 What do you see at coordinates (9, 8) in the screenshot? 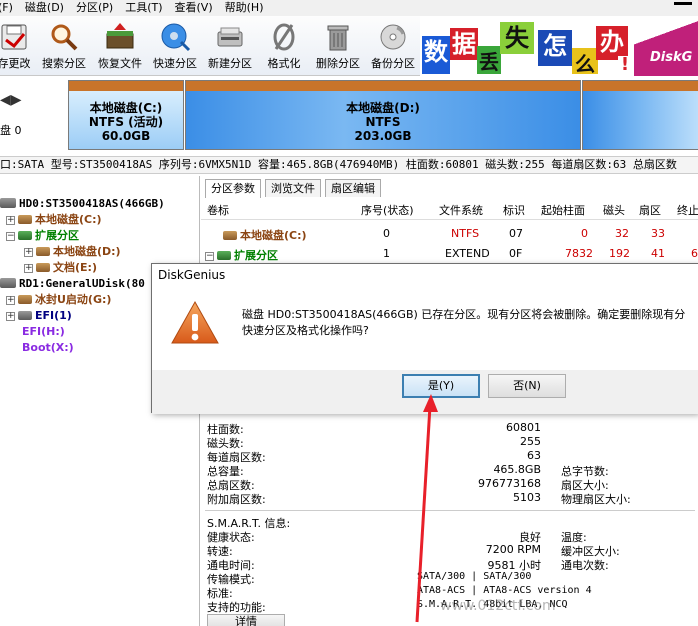
I see `menu-file: (F)` at bounding box center [9, 8].